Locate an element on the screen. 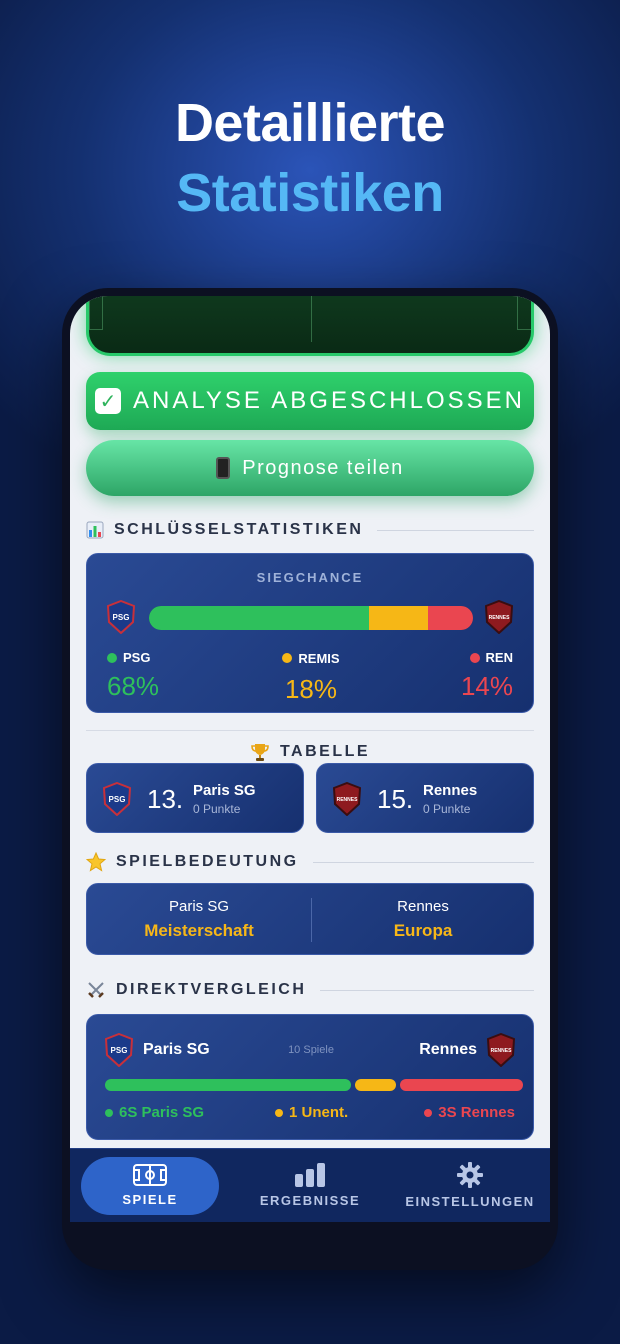  table-card-home: PSG 13. Paris SG 0 Punkte is located at coordinates (195, 798).